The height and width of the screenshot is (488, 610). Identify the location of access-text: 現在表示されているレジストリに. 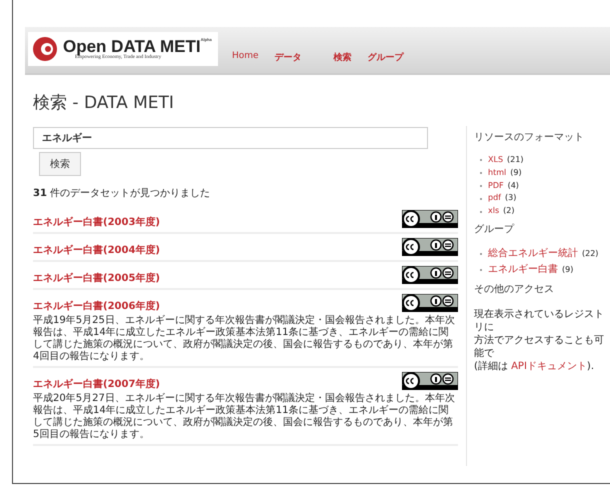
(539, 321).